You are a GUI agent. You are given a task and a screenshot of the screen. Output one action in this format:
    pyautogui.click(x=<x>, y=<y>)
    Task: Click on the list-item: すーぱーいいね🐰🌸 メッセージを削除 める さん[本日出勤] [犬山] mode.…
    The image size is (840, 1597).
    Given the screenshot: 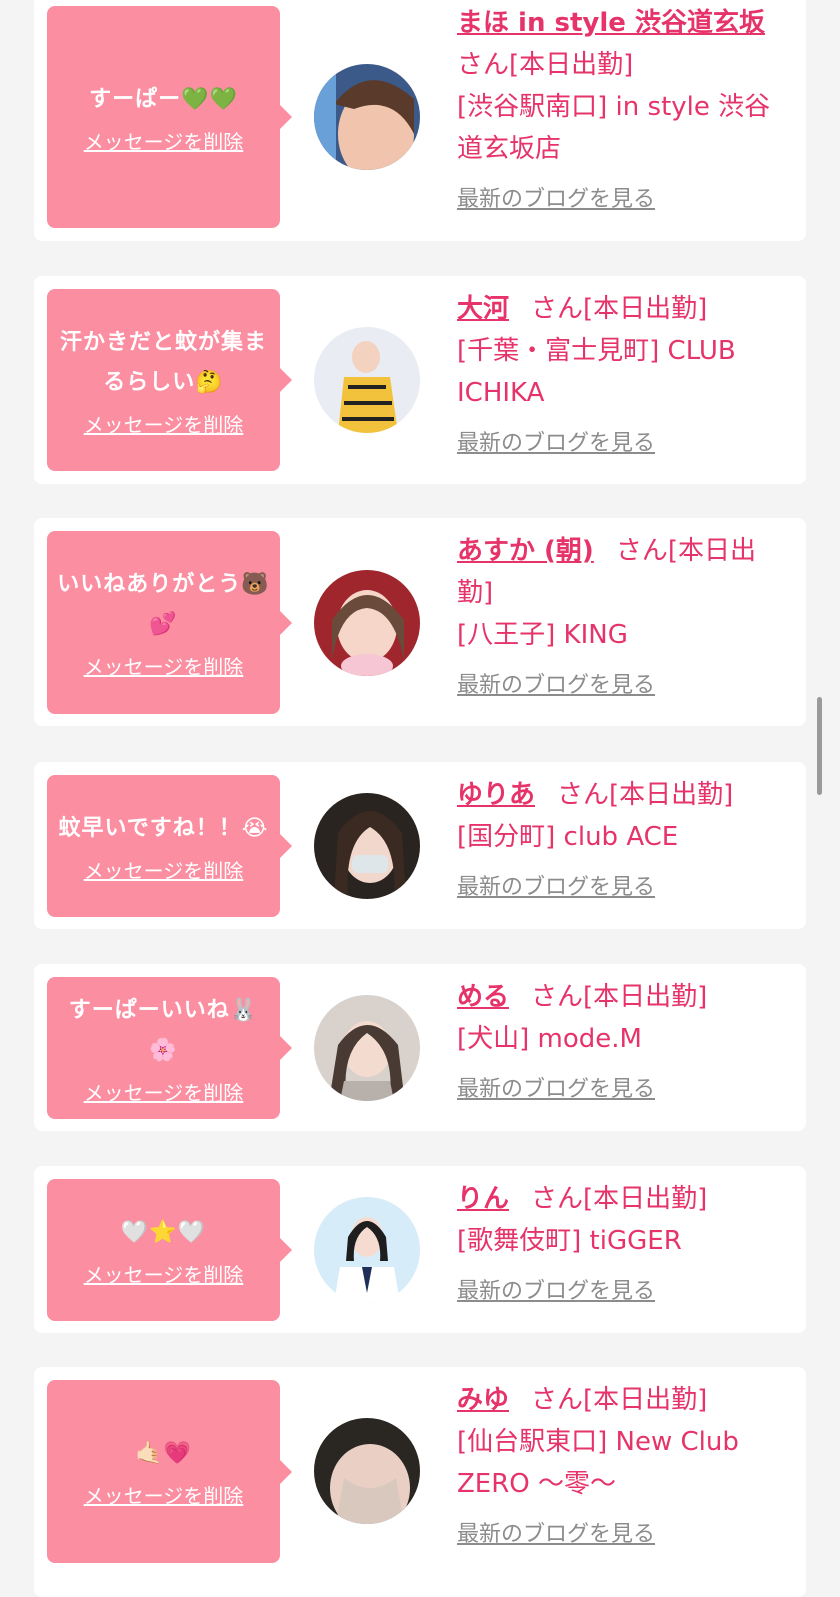 What is the action you would take?
    pyautogui.click(x=420, y=1047)
    